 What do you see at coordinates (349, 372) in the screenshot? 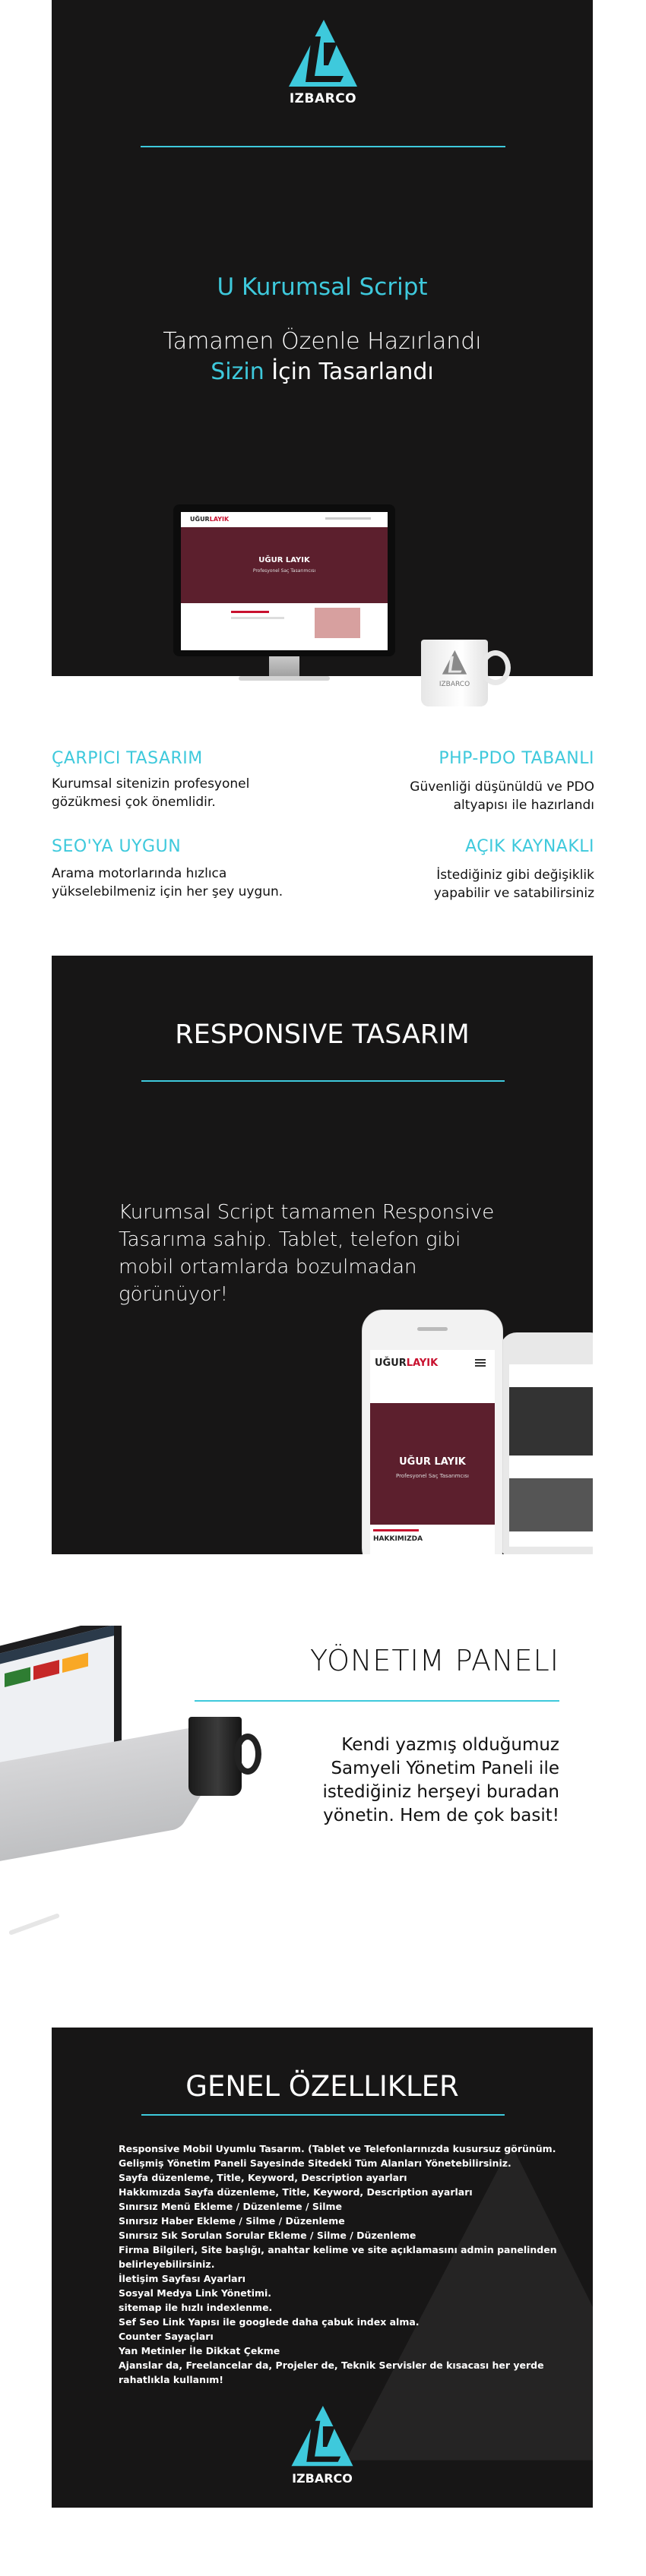
I see `hero-line-2-rest: İçin Tasarlandı` at bounding box center [349, 372].